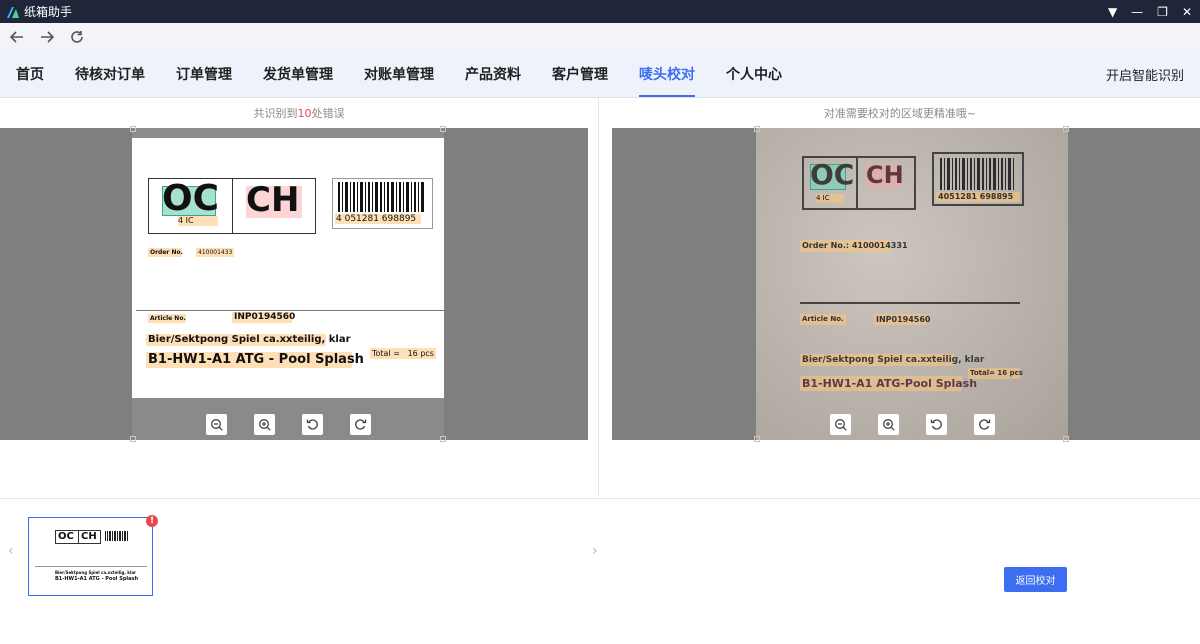 Image resolution: width=1200 pixels, height=644 pixels. Describe the element at coordinates (215, 252) in the screenshot. I see `order-number: 410001433` at that location.